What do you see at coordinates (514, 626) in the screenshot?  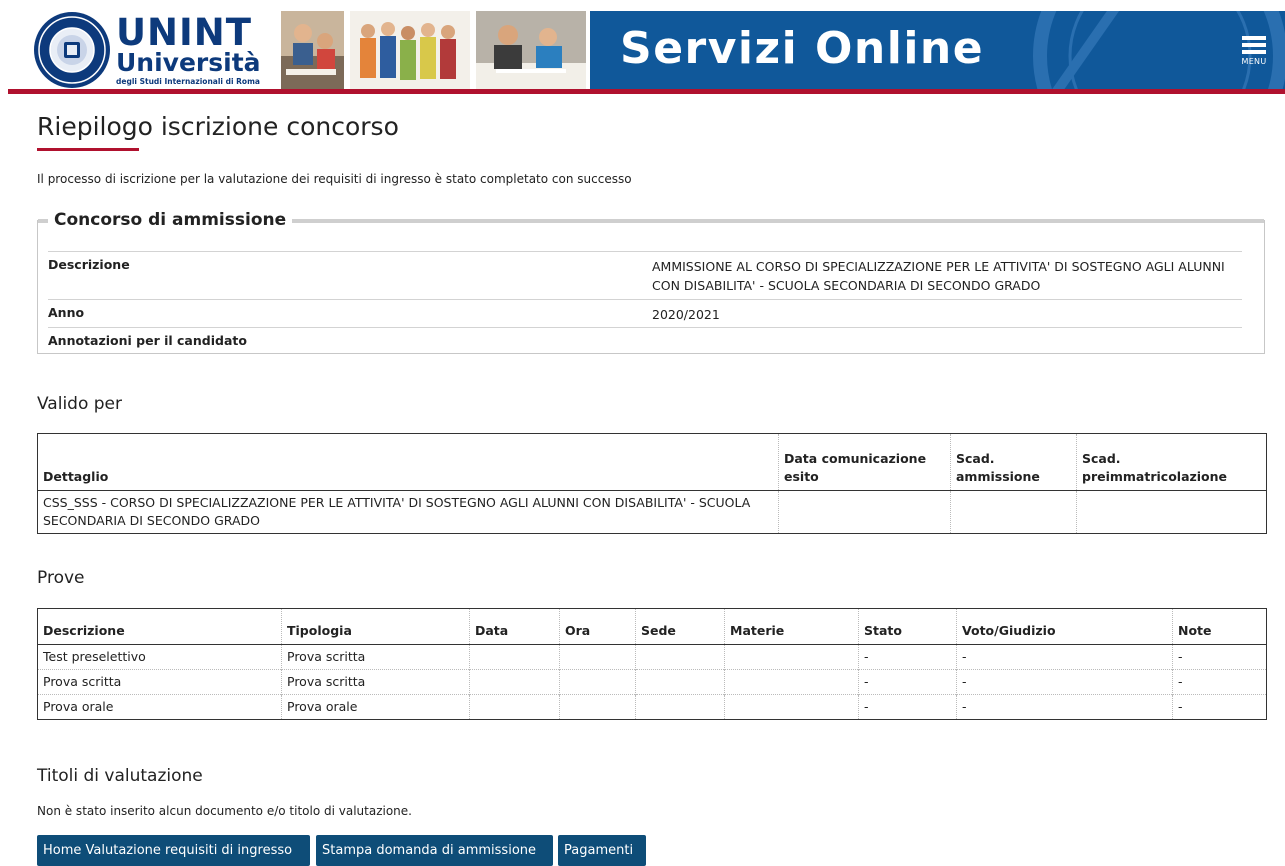 I see `column-header: Data` at bounding box center [514, 626].